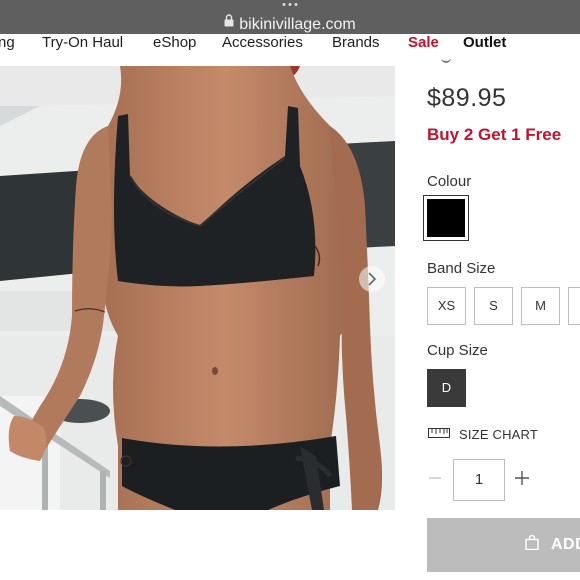  I want to click on chevron-right-icon, so click(372, 279).